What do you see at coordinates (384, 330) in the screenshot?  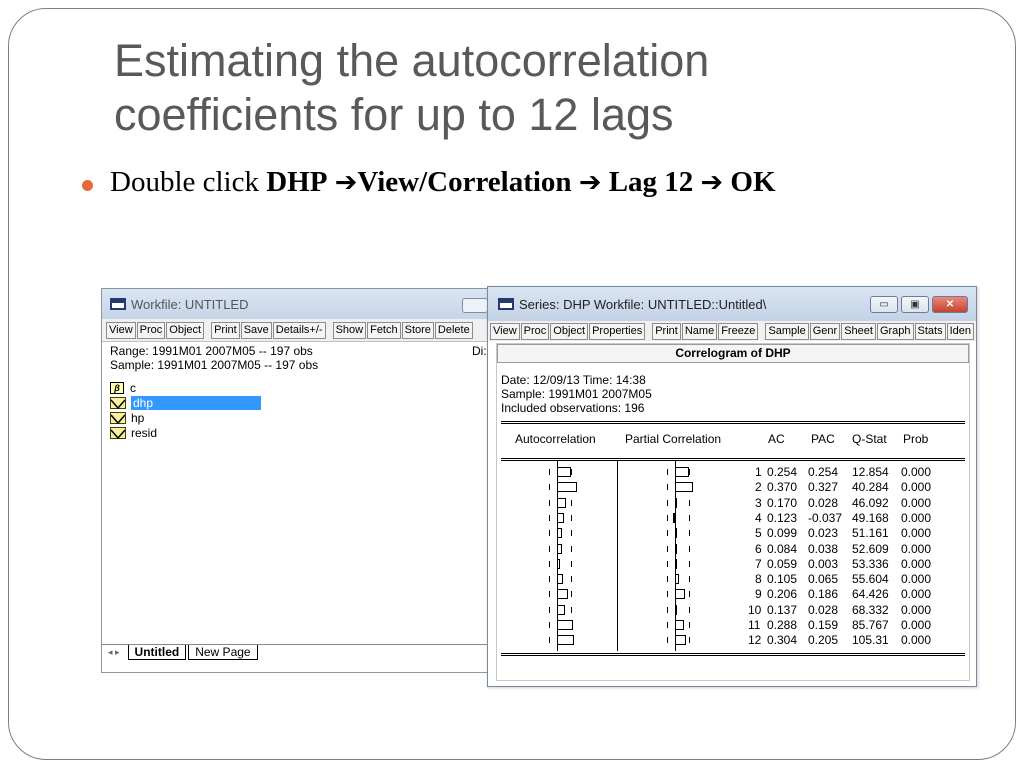 I see `toolbar-button-fetch: Fetch` at bounding box center [384, 330].